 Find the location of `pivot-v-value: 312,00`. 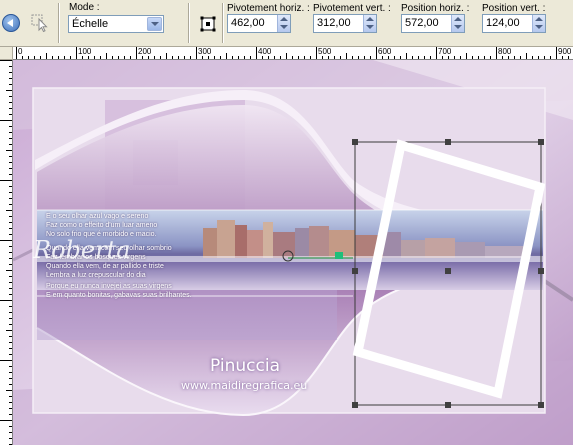

pivot-v-value: 312,00 is located at coordinates (334, 23).